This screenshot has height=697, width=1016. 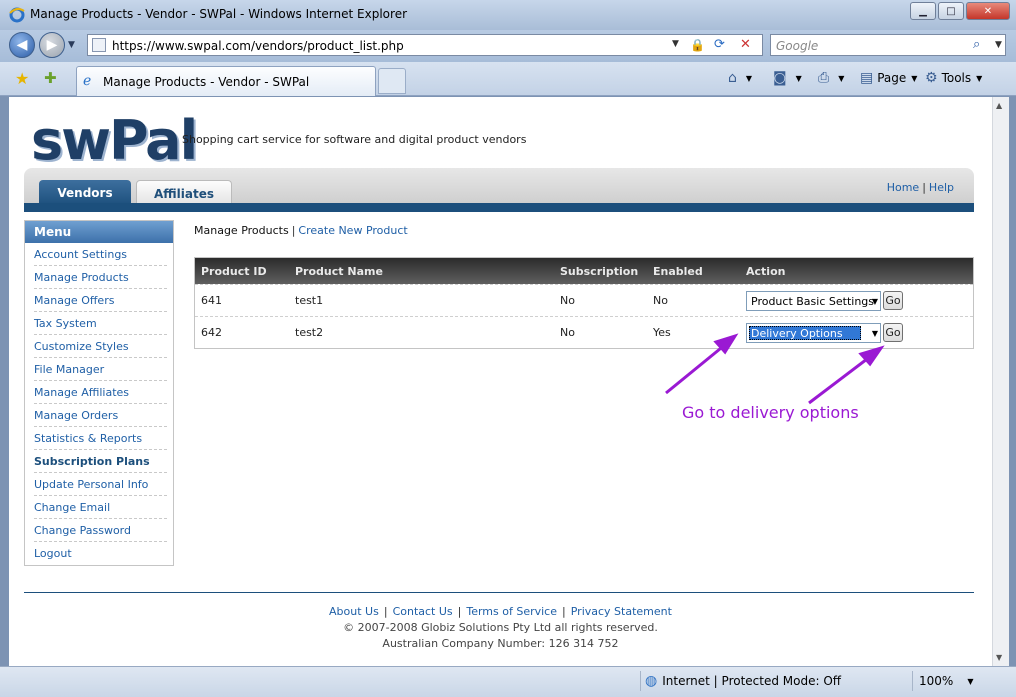 What do you see at coordinates (697, 45) in the screenshot?
I see `lock-icon: 🔒` at bounding box center [697, 45].